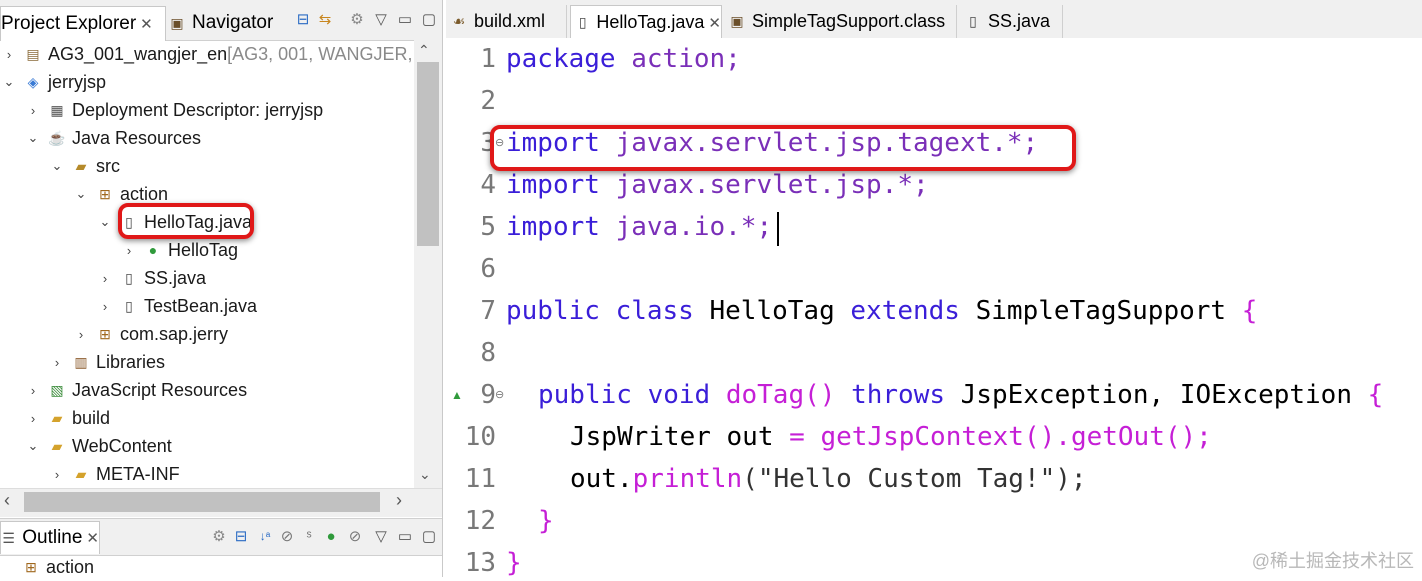 This screenshot has height=581, width=1422. Describe the element at coordinates (399, 500) in the screenshot. I see `scroll-right-icon: ›` at that location.